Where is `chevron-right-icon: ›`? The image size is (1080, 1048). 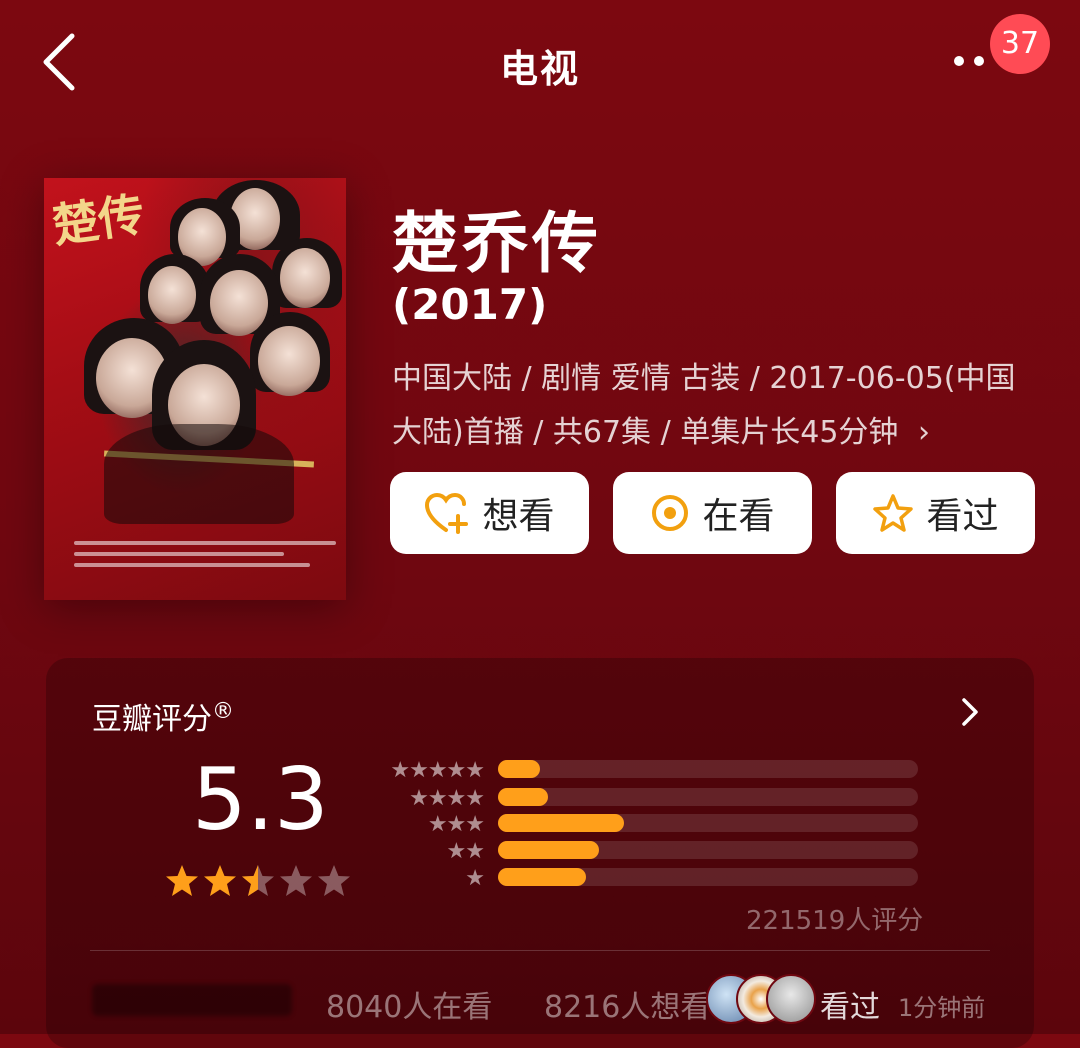 chevron-right-icon: › is located at coordinates (923, 432).